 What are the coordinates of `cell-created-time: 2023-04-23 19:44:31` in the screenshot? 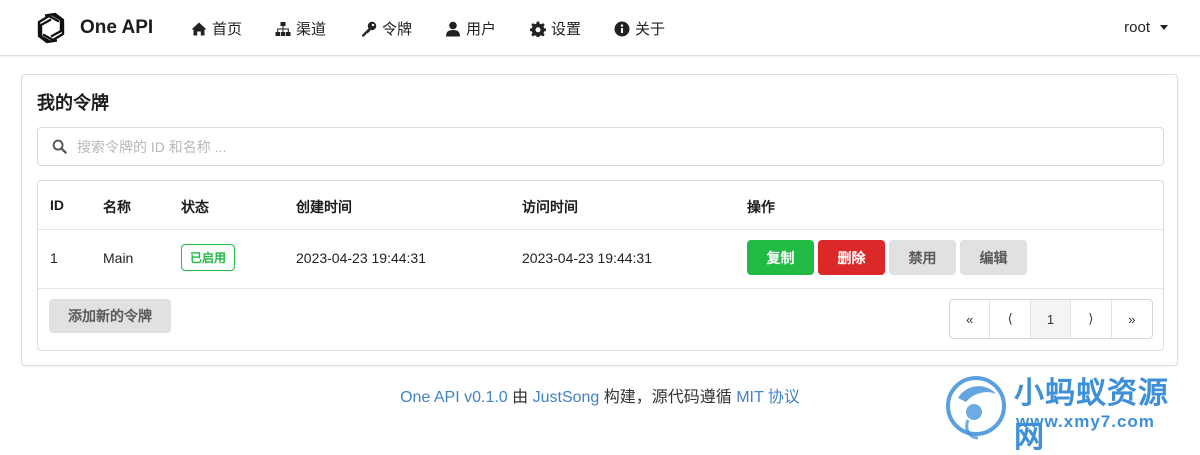 It's located at (361, 258).